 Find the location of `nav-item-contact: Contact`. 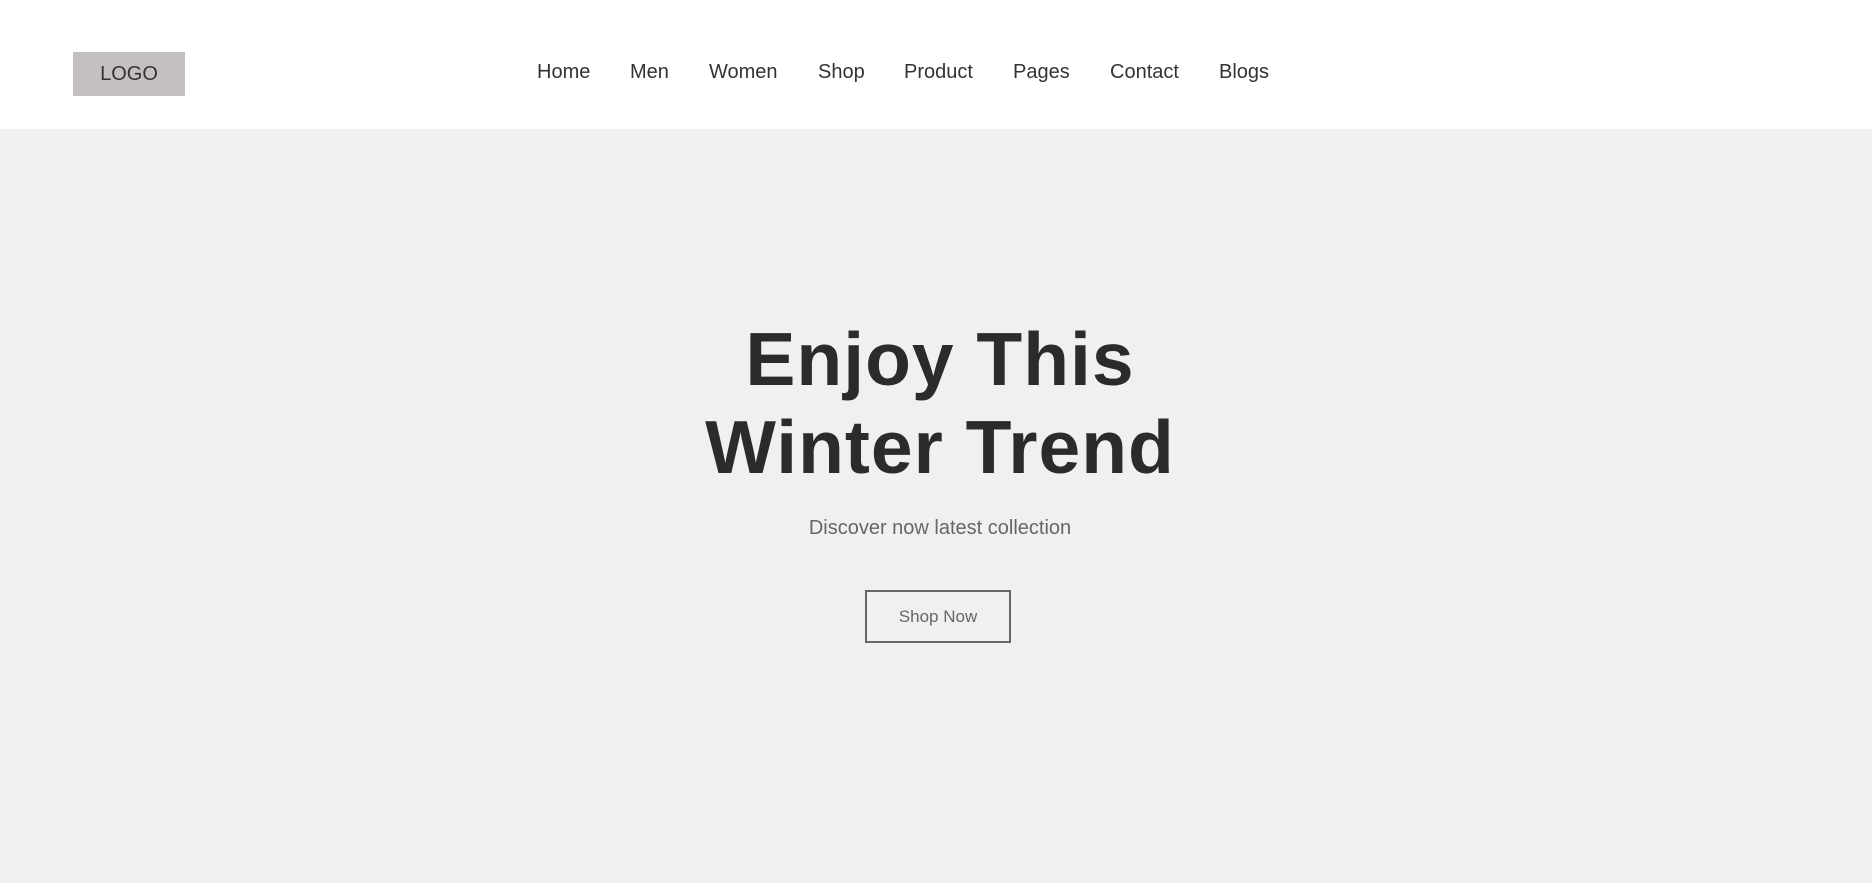

nav-item-contact: Contact is located at coordinates (1144, 72).